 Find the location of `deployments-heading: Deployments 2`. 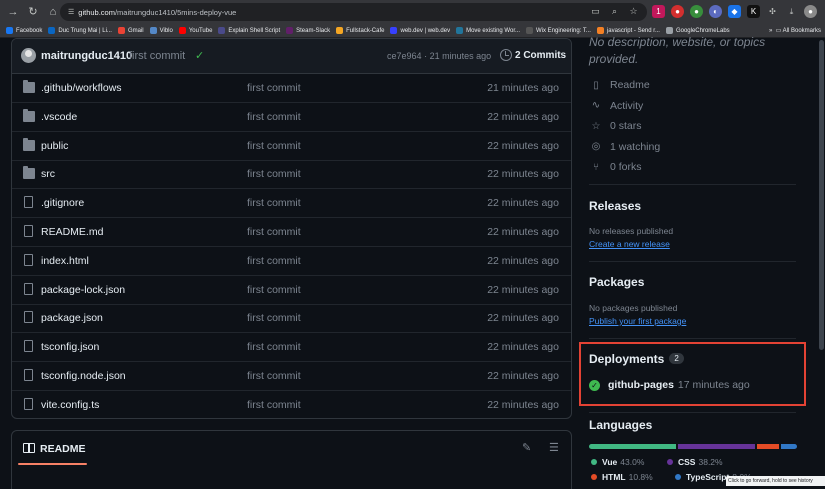

deployments-heading: Deployments 2 is located at coordinates (636, 359).